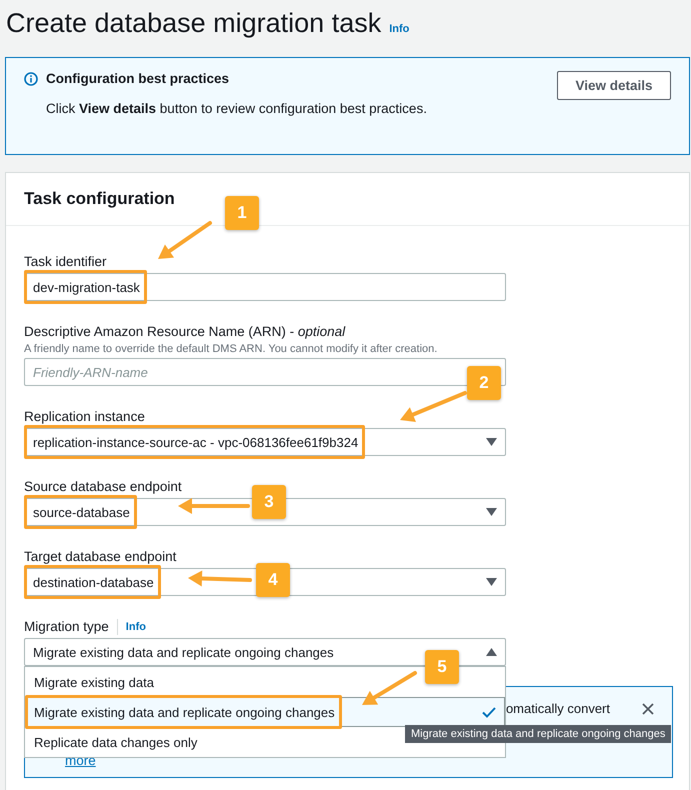 The width and height of the screenshot is (691, 790). Describe the element at coordinates (265, 287) in the screenshot. I see `text-field: dev-migration-task` at that location.